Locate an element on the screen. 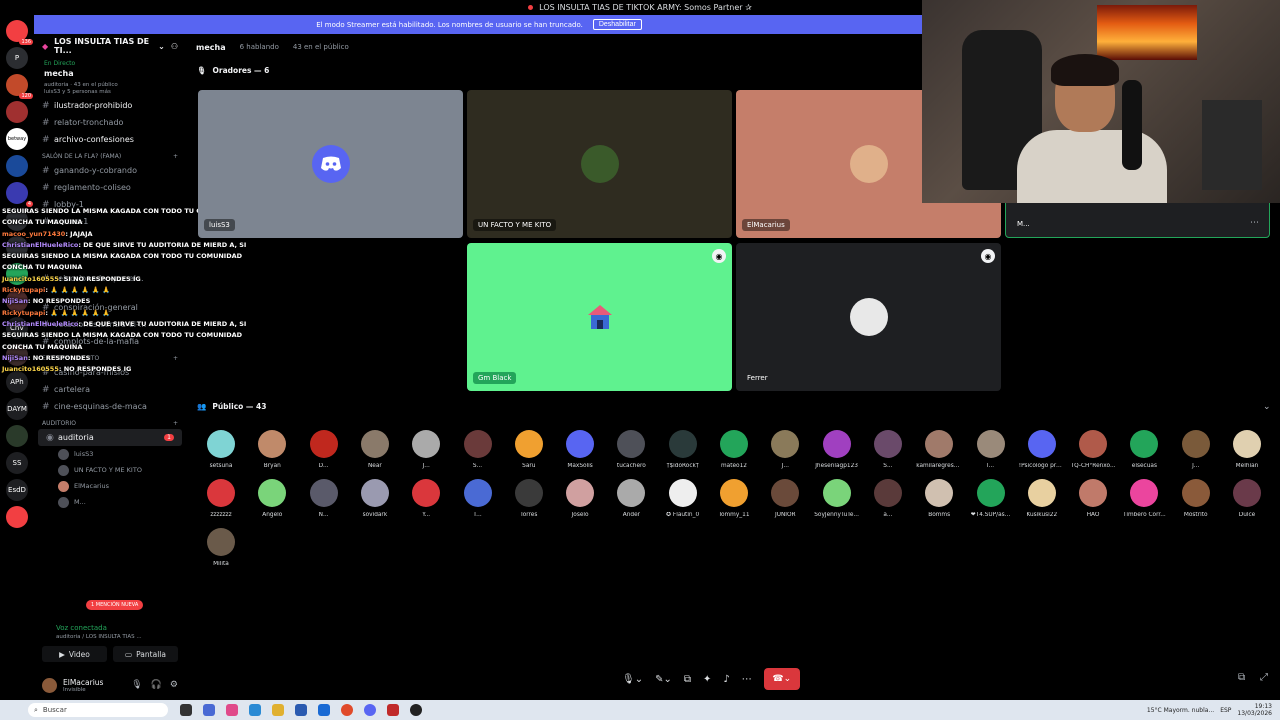 Image resolution: width=1280 pixels, height=720 pixels. server-icon: DAYM is located at coordinates (17, 409).